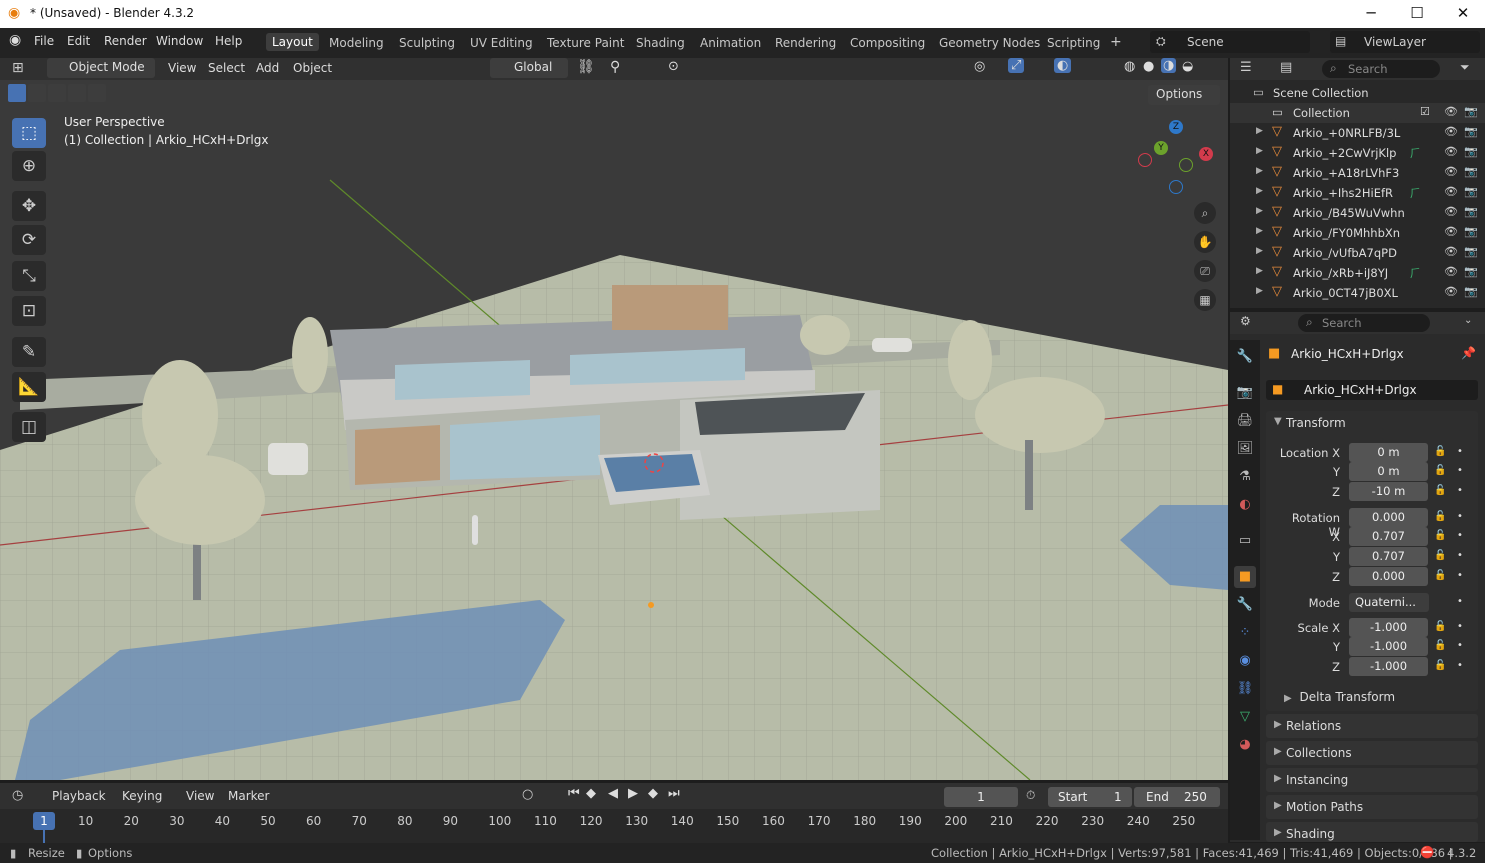 Image resolution: width=1485 pixels, height=863 pixels. What do you see at coordinates (673, 66) in the screenshot?
I see `proportional-edit-icon: ⊙` at bounding box center [673, 66].